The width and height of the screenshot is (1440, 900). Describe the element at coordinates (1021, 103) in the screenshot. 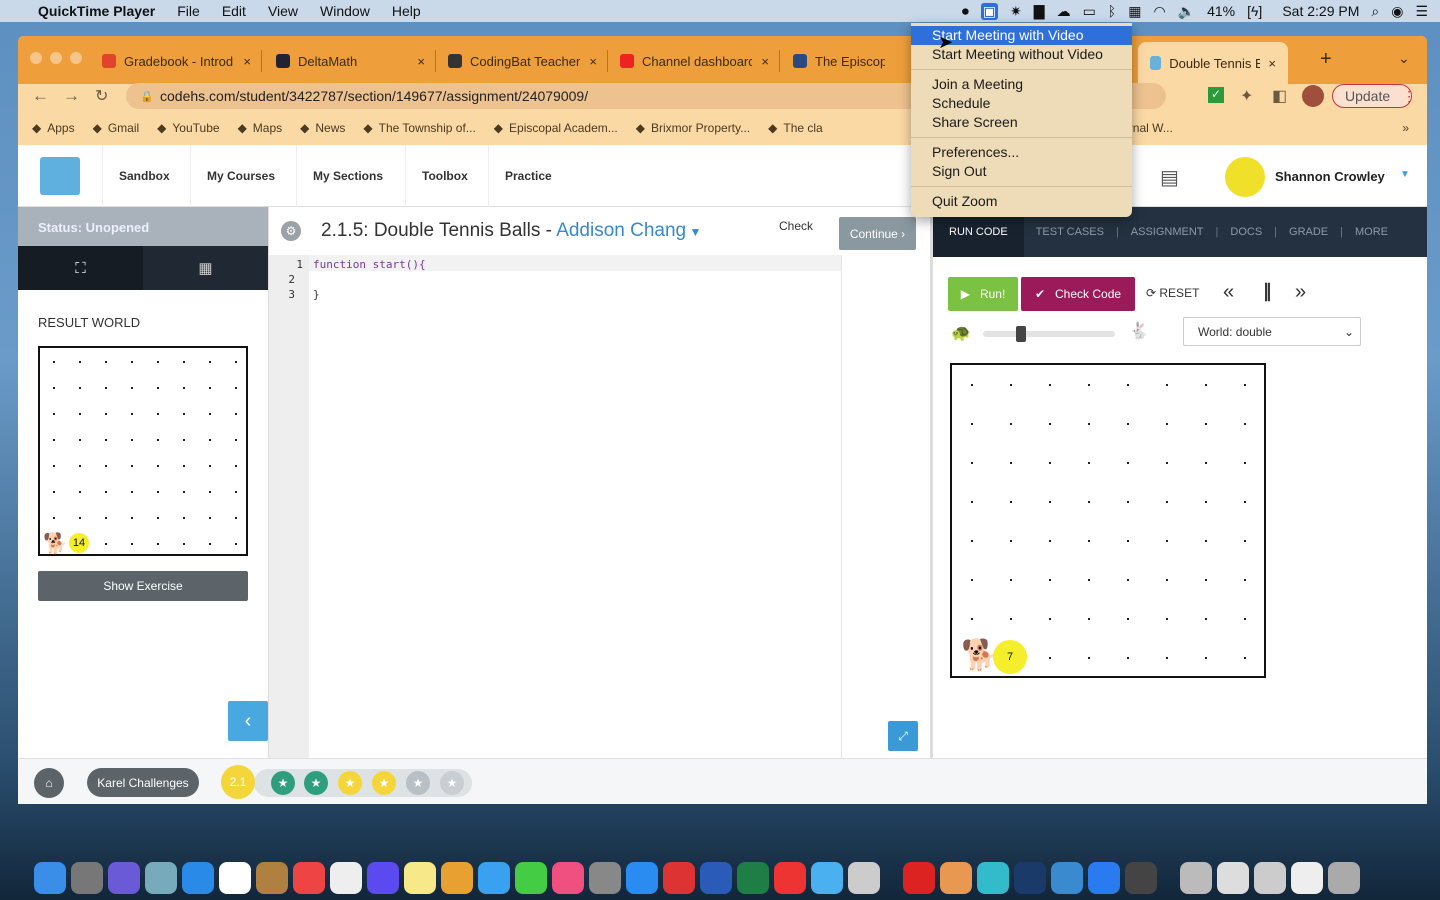

I see `menu-schedule: Schedule` at that location.